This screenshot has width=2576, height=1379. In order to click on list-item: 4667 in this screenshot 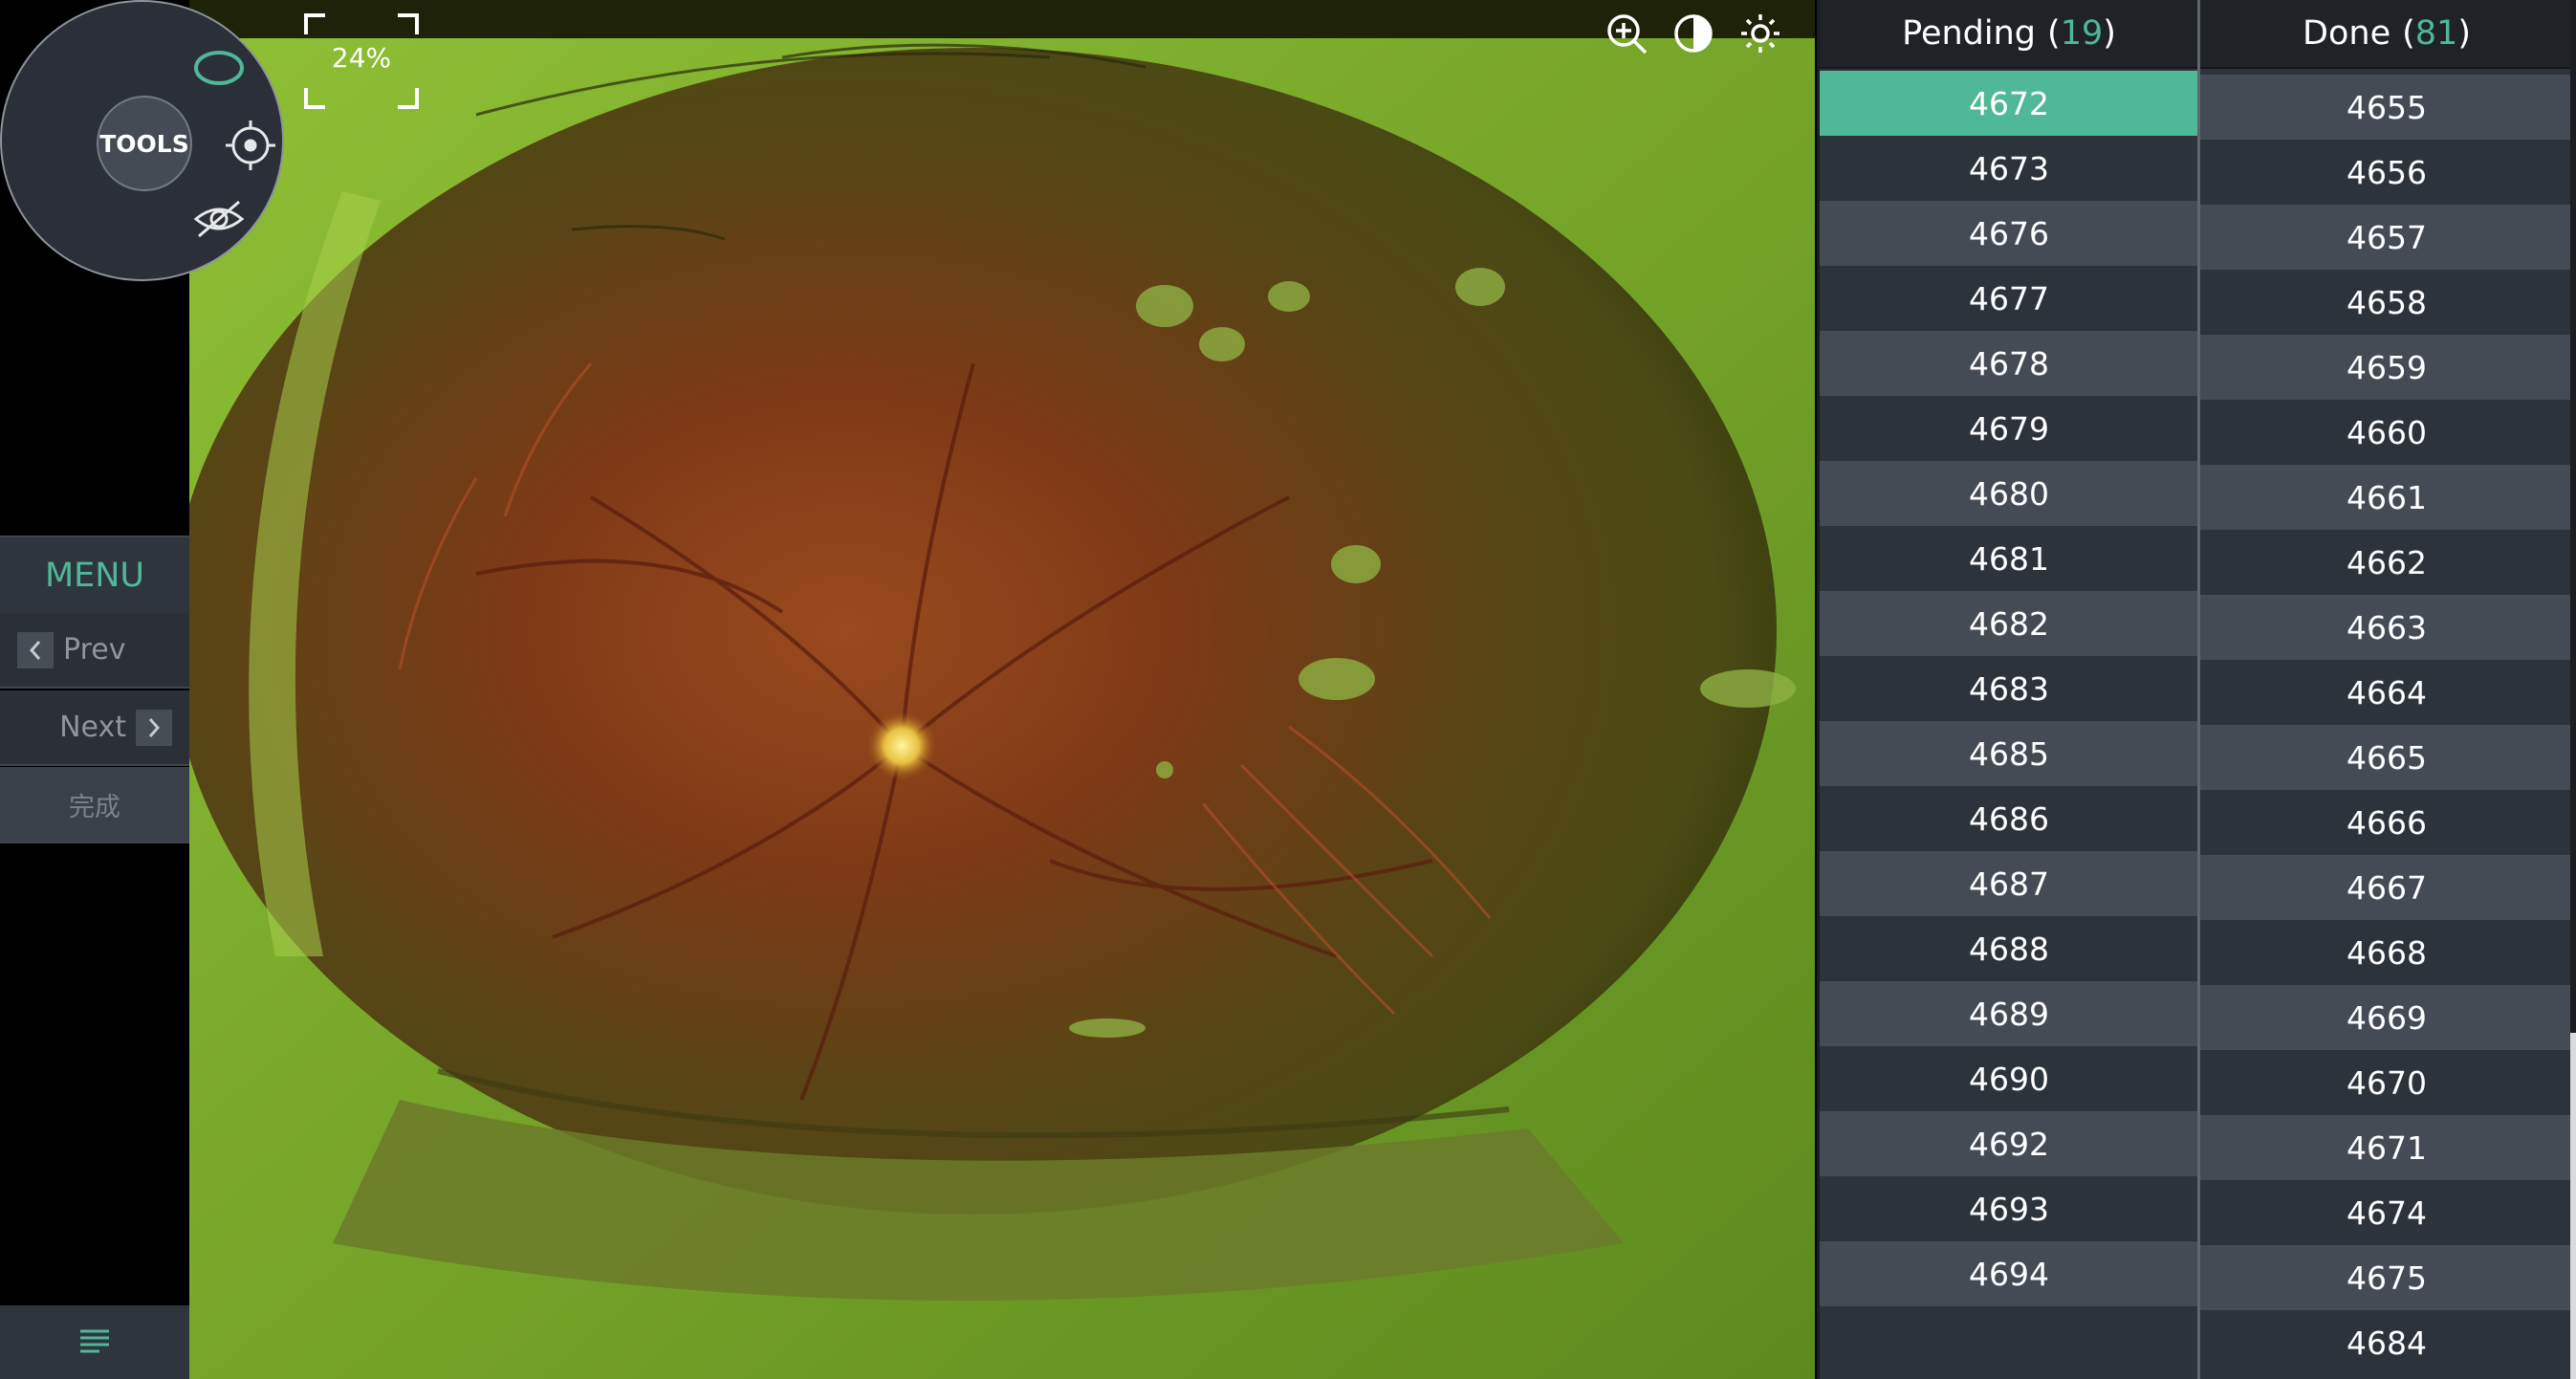, I will do `click(2386, 888)`.